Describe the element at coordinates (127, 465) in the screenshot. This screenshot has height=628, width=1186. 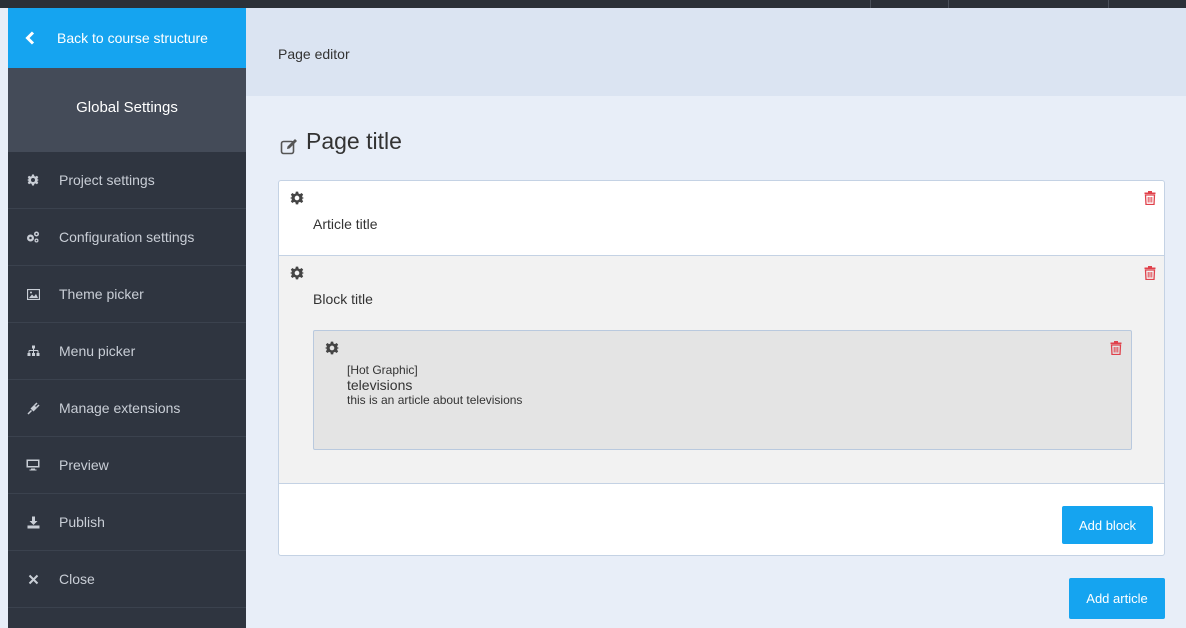
I see `sidebar-item-preview: Preview` at that location.